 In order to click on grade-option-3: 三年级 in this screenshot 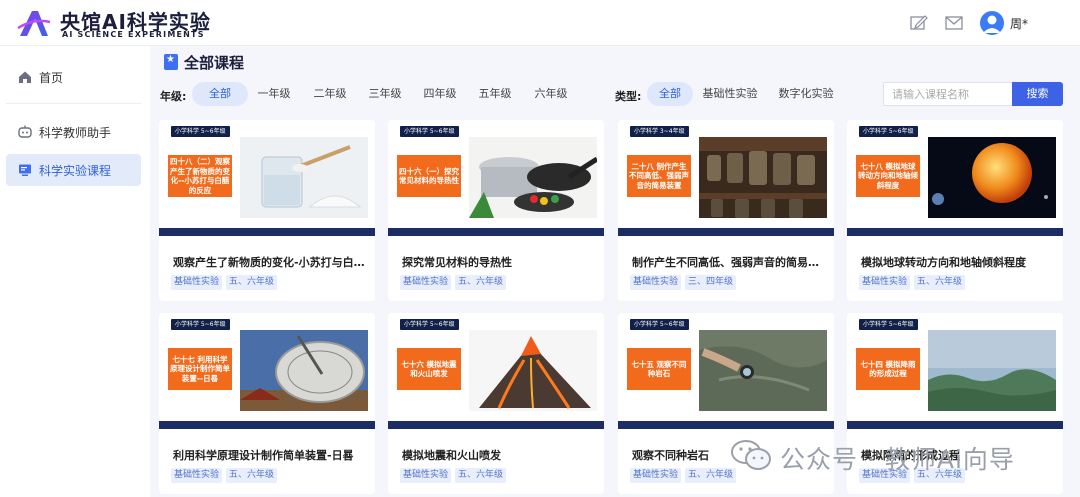, I will do `click(385, 94)`.